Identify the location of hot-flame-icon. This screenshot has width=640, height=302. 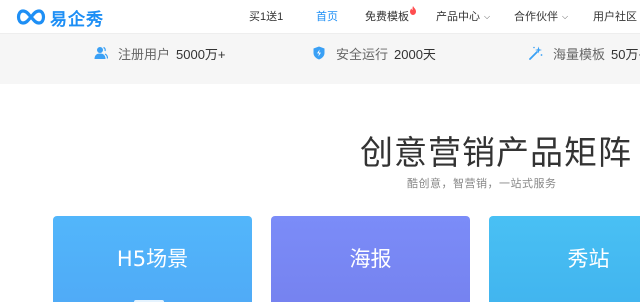
(413, 9).